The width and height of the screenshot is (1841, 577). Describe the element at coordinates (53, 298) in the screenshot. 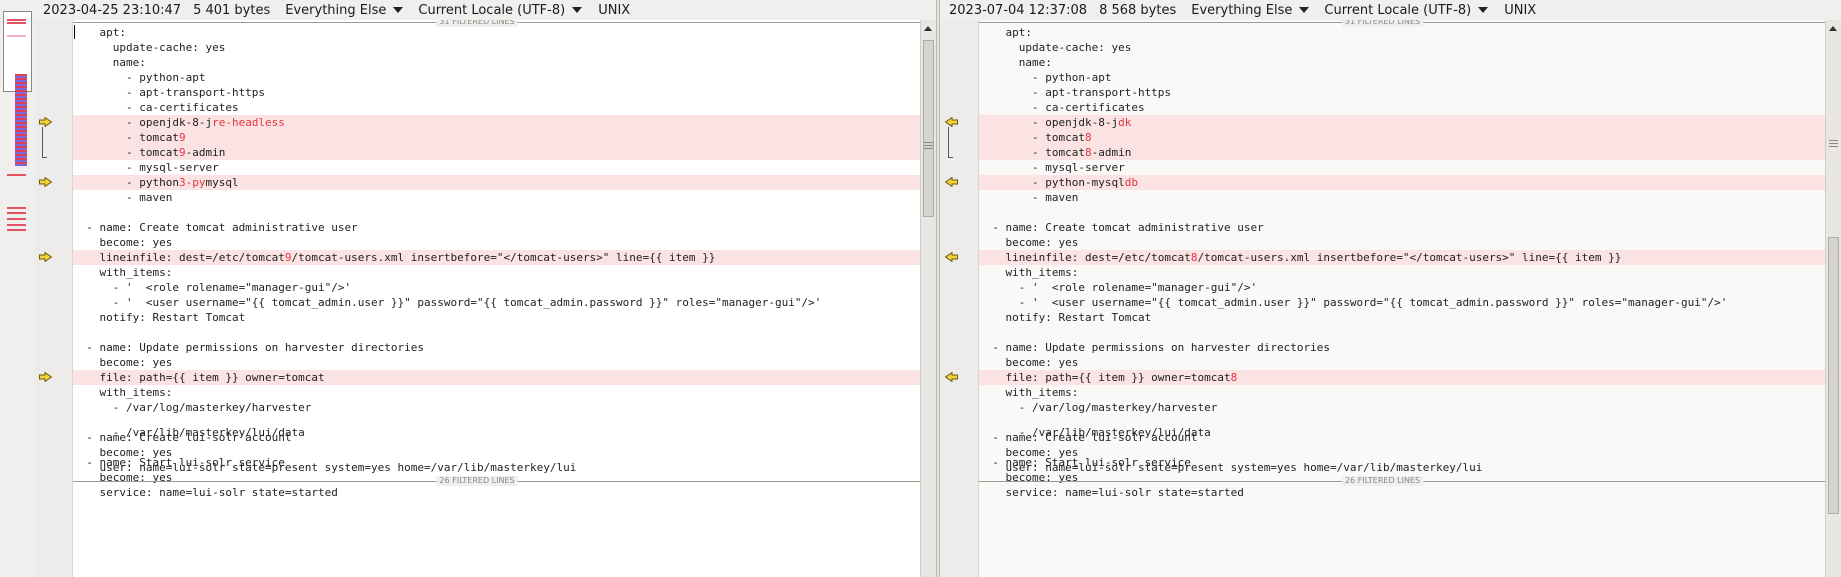

I see `left-gutter` at that location.